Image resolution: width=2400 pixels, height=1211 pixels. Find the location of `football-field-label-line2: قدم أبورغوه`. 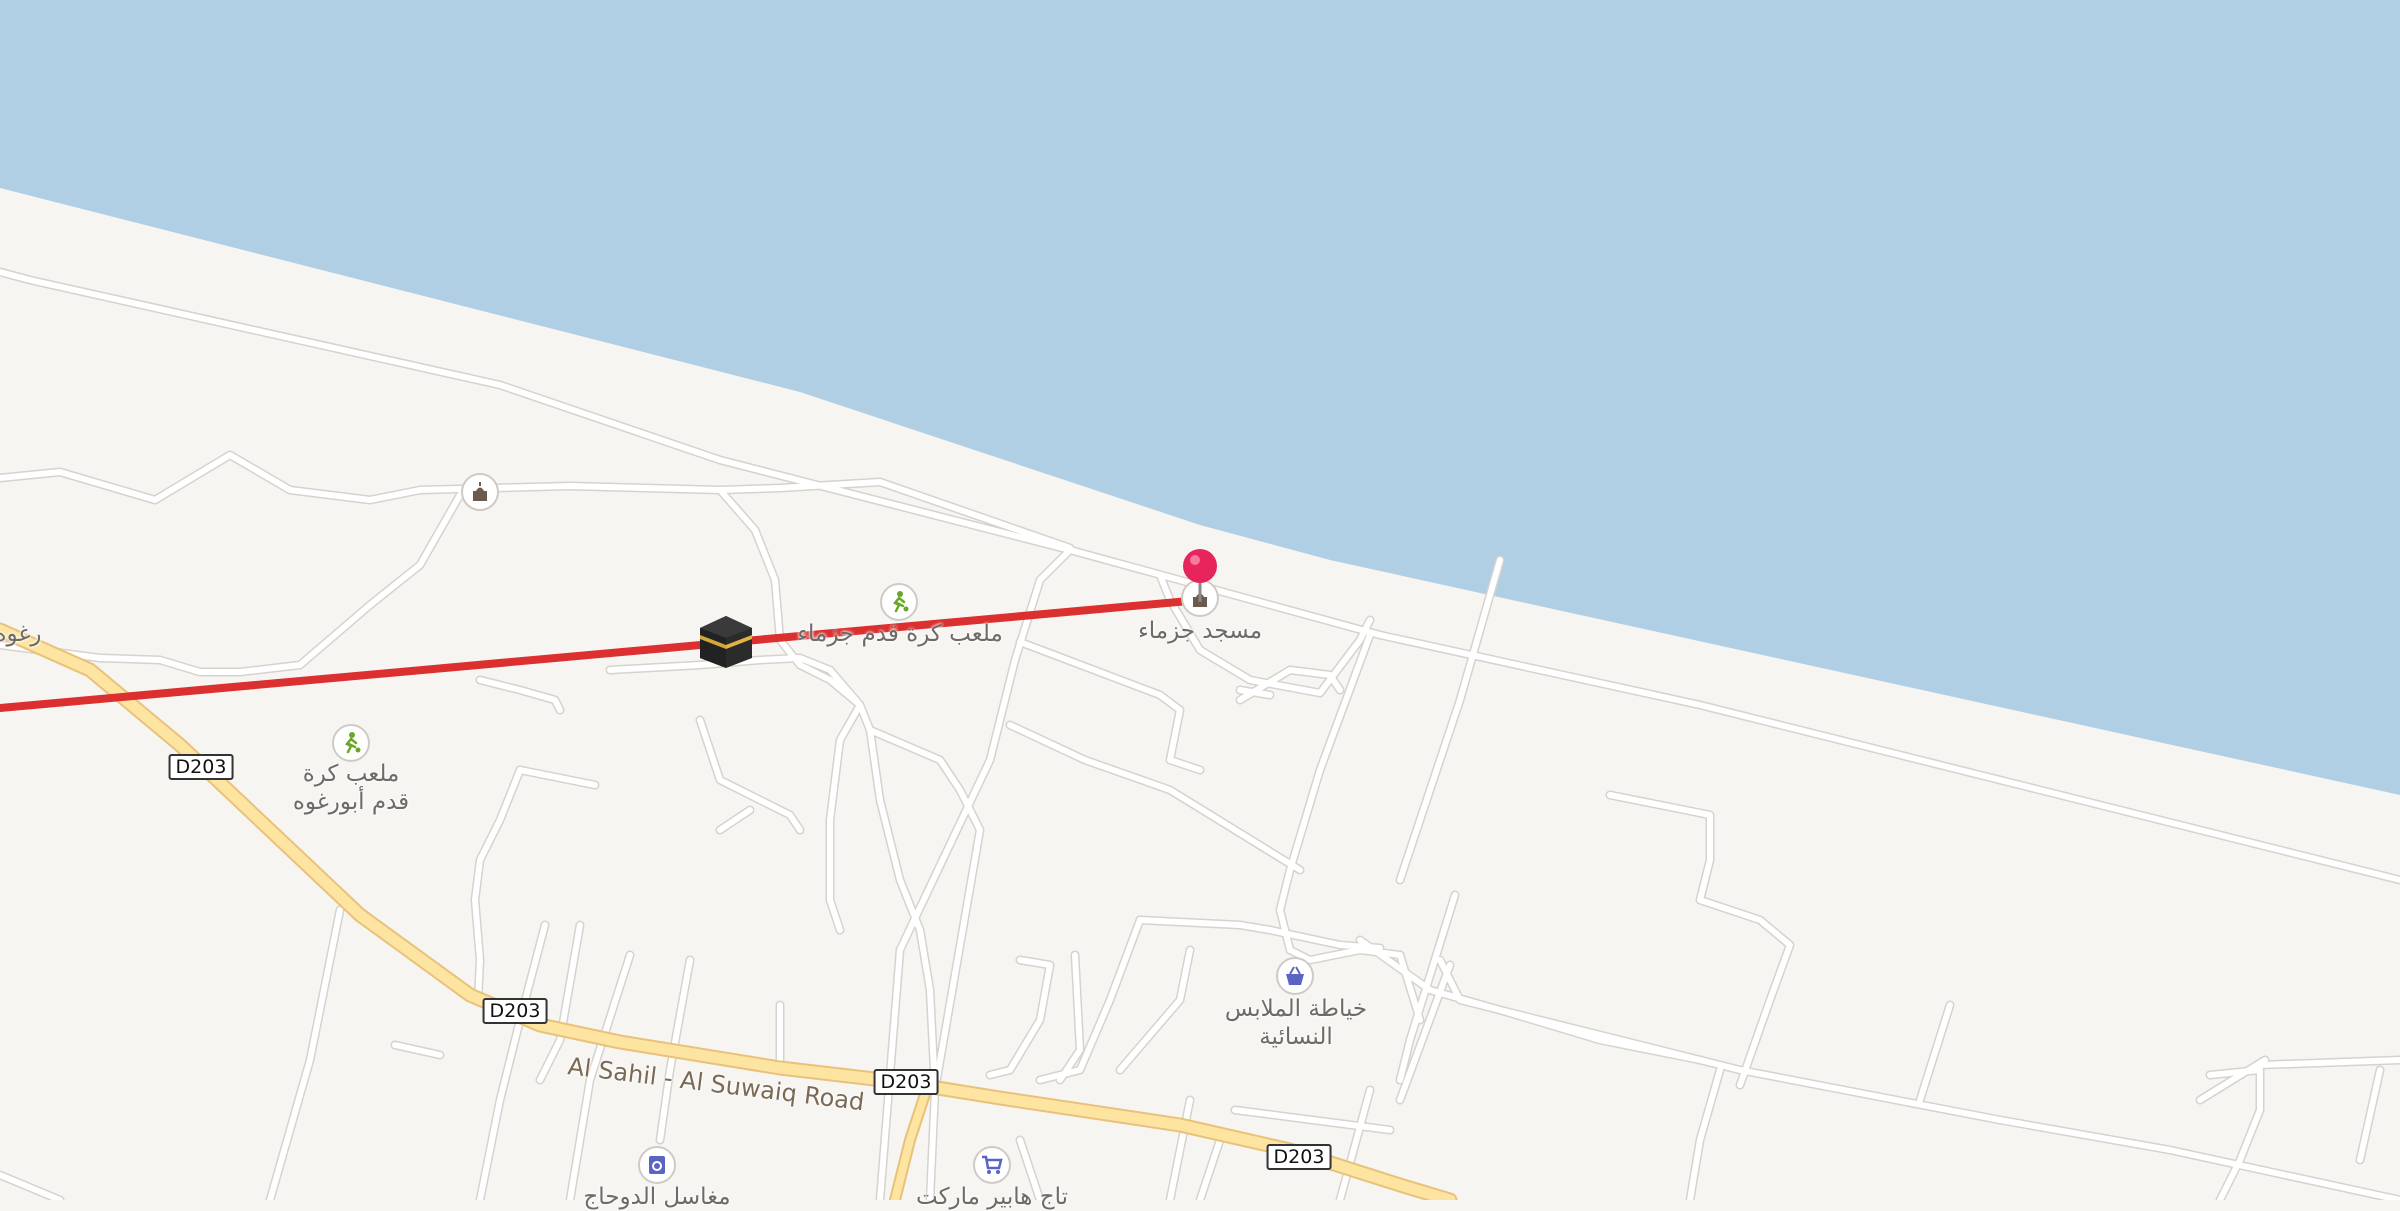

football-field-label-line2: قدم أبورغوه is located at coordinates (351, 802).